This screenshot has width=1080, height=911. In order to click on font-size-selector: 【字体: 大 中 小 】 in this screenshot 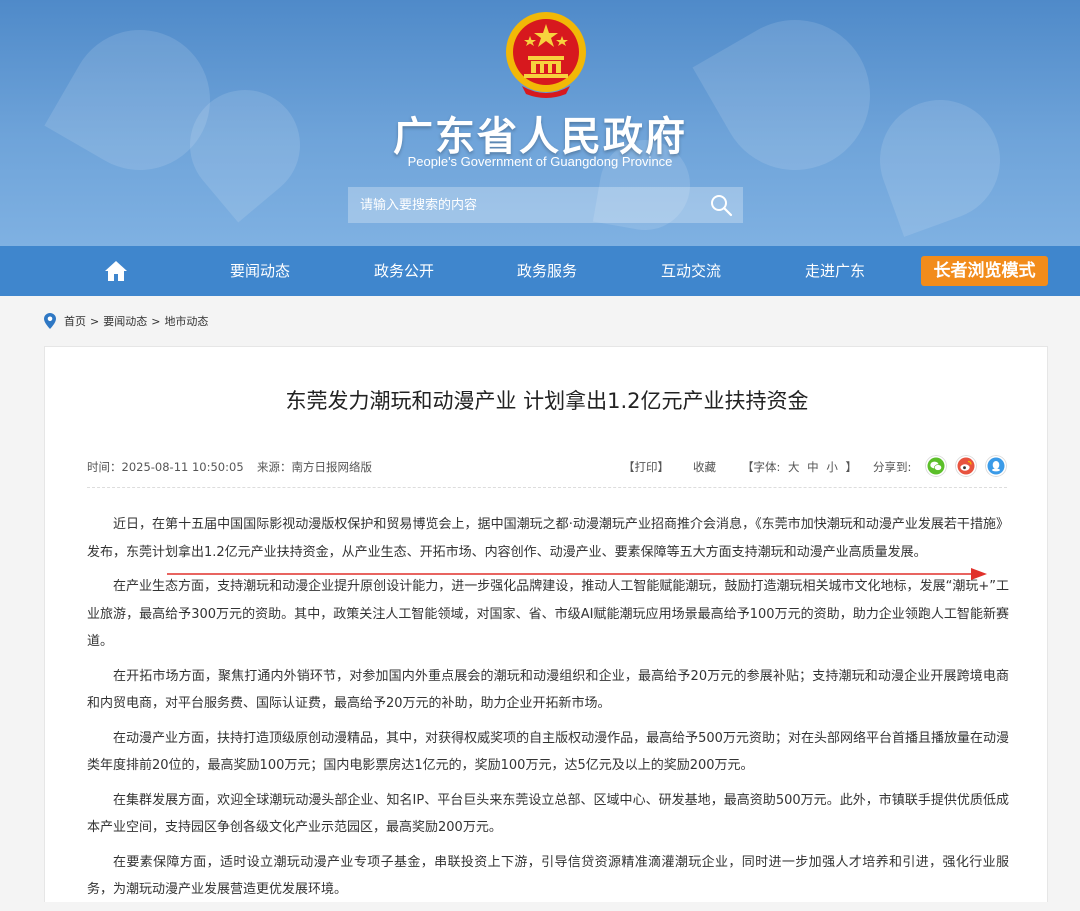, I will do `click(799, 467)`.